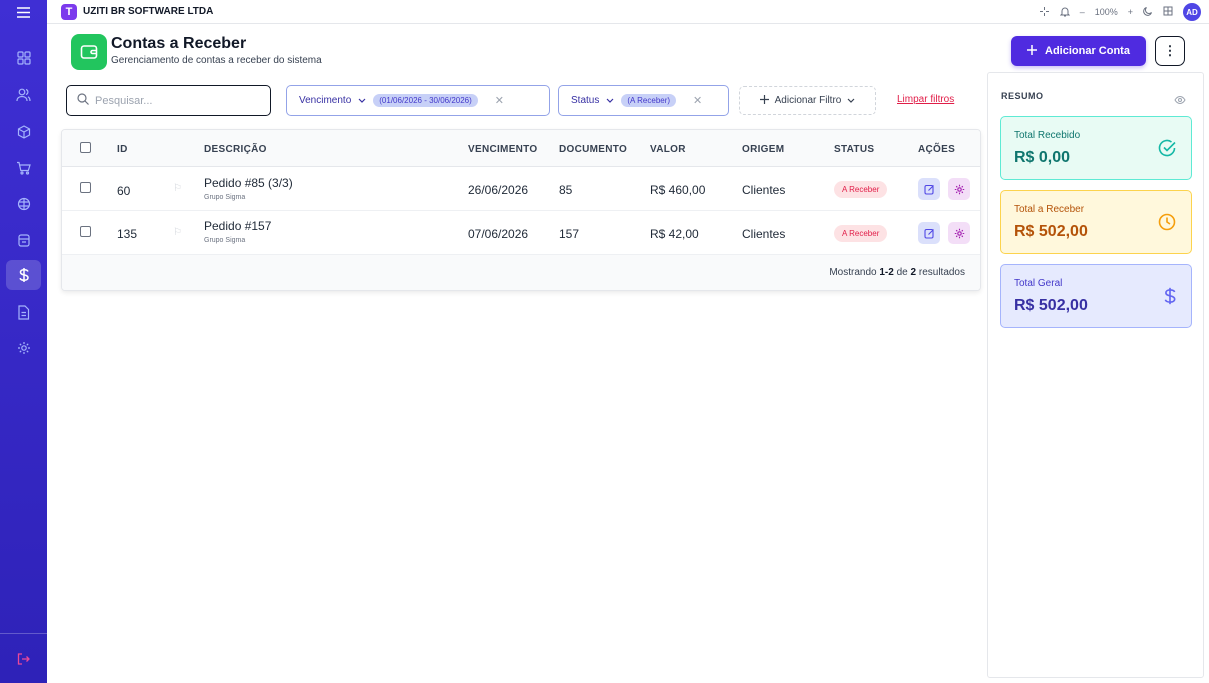 This screenshot has width=1209, height=683. Describe the element at coordinates (1120, 12) in the screenshot. I see `topbar-actions: – 100% + AD` at that location.